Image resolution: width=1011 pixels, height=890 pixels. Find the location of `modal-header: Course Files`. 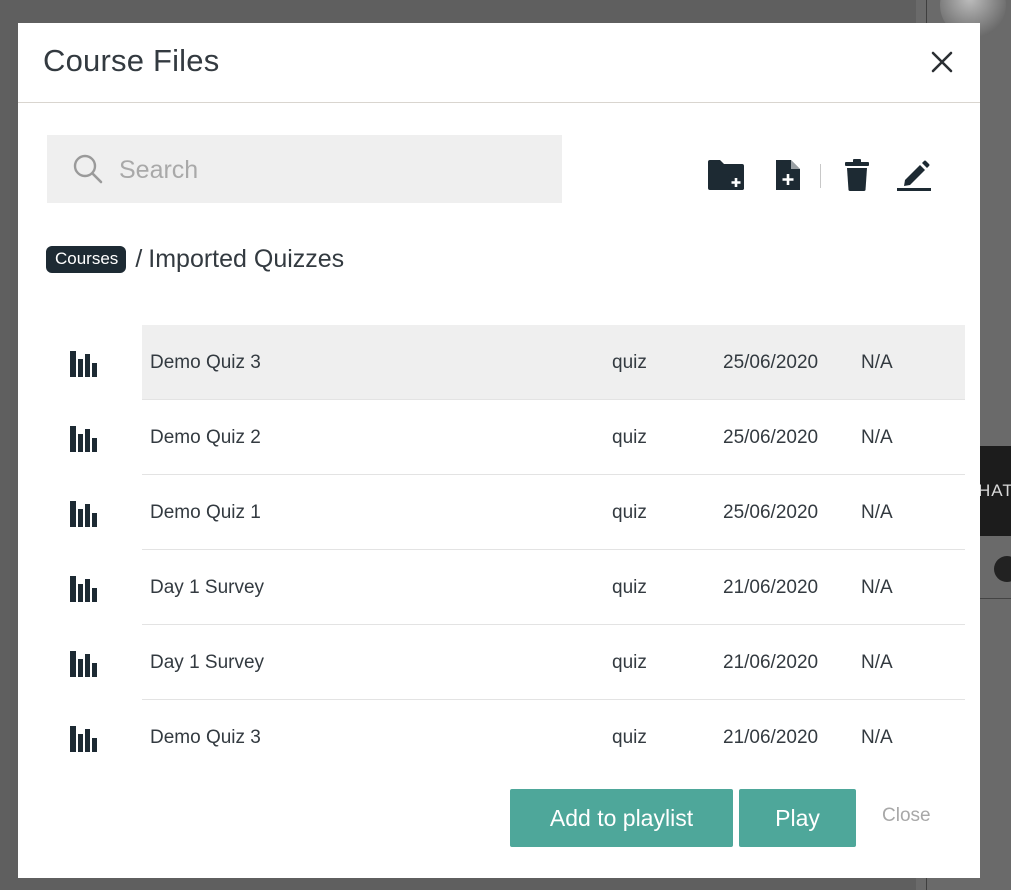

modal-header: Course Files is located at coordinates (499, 63).